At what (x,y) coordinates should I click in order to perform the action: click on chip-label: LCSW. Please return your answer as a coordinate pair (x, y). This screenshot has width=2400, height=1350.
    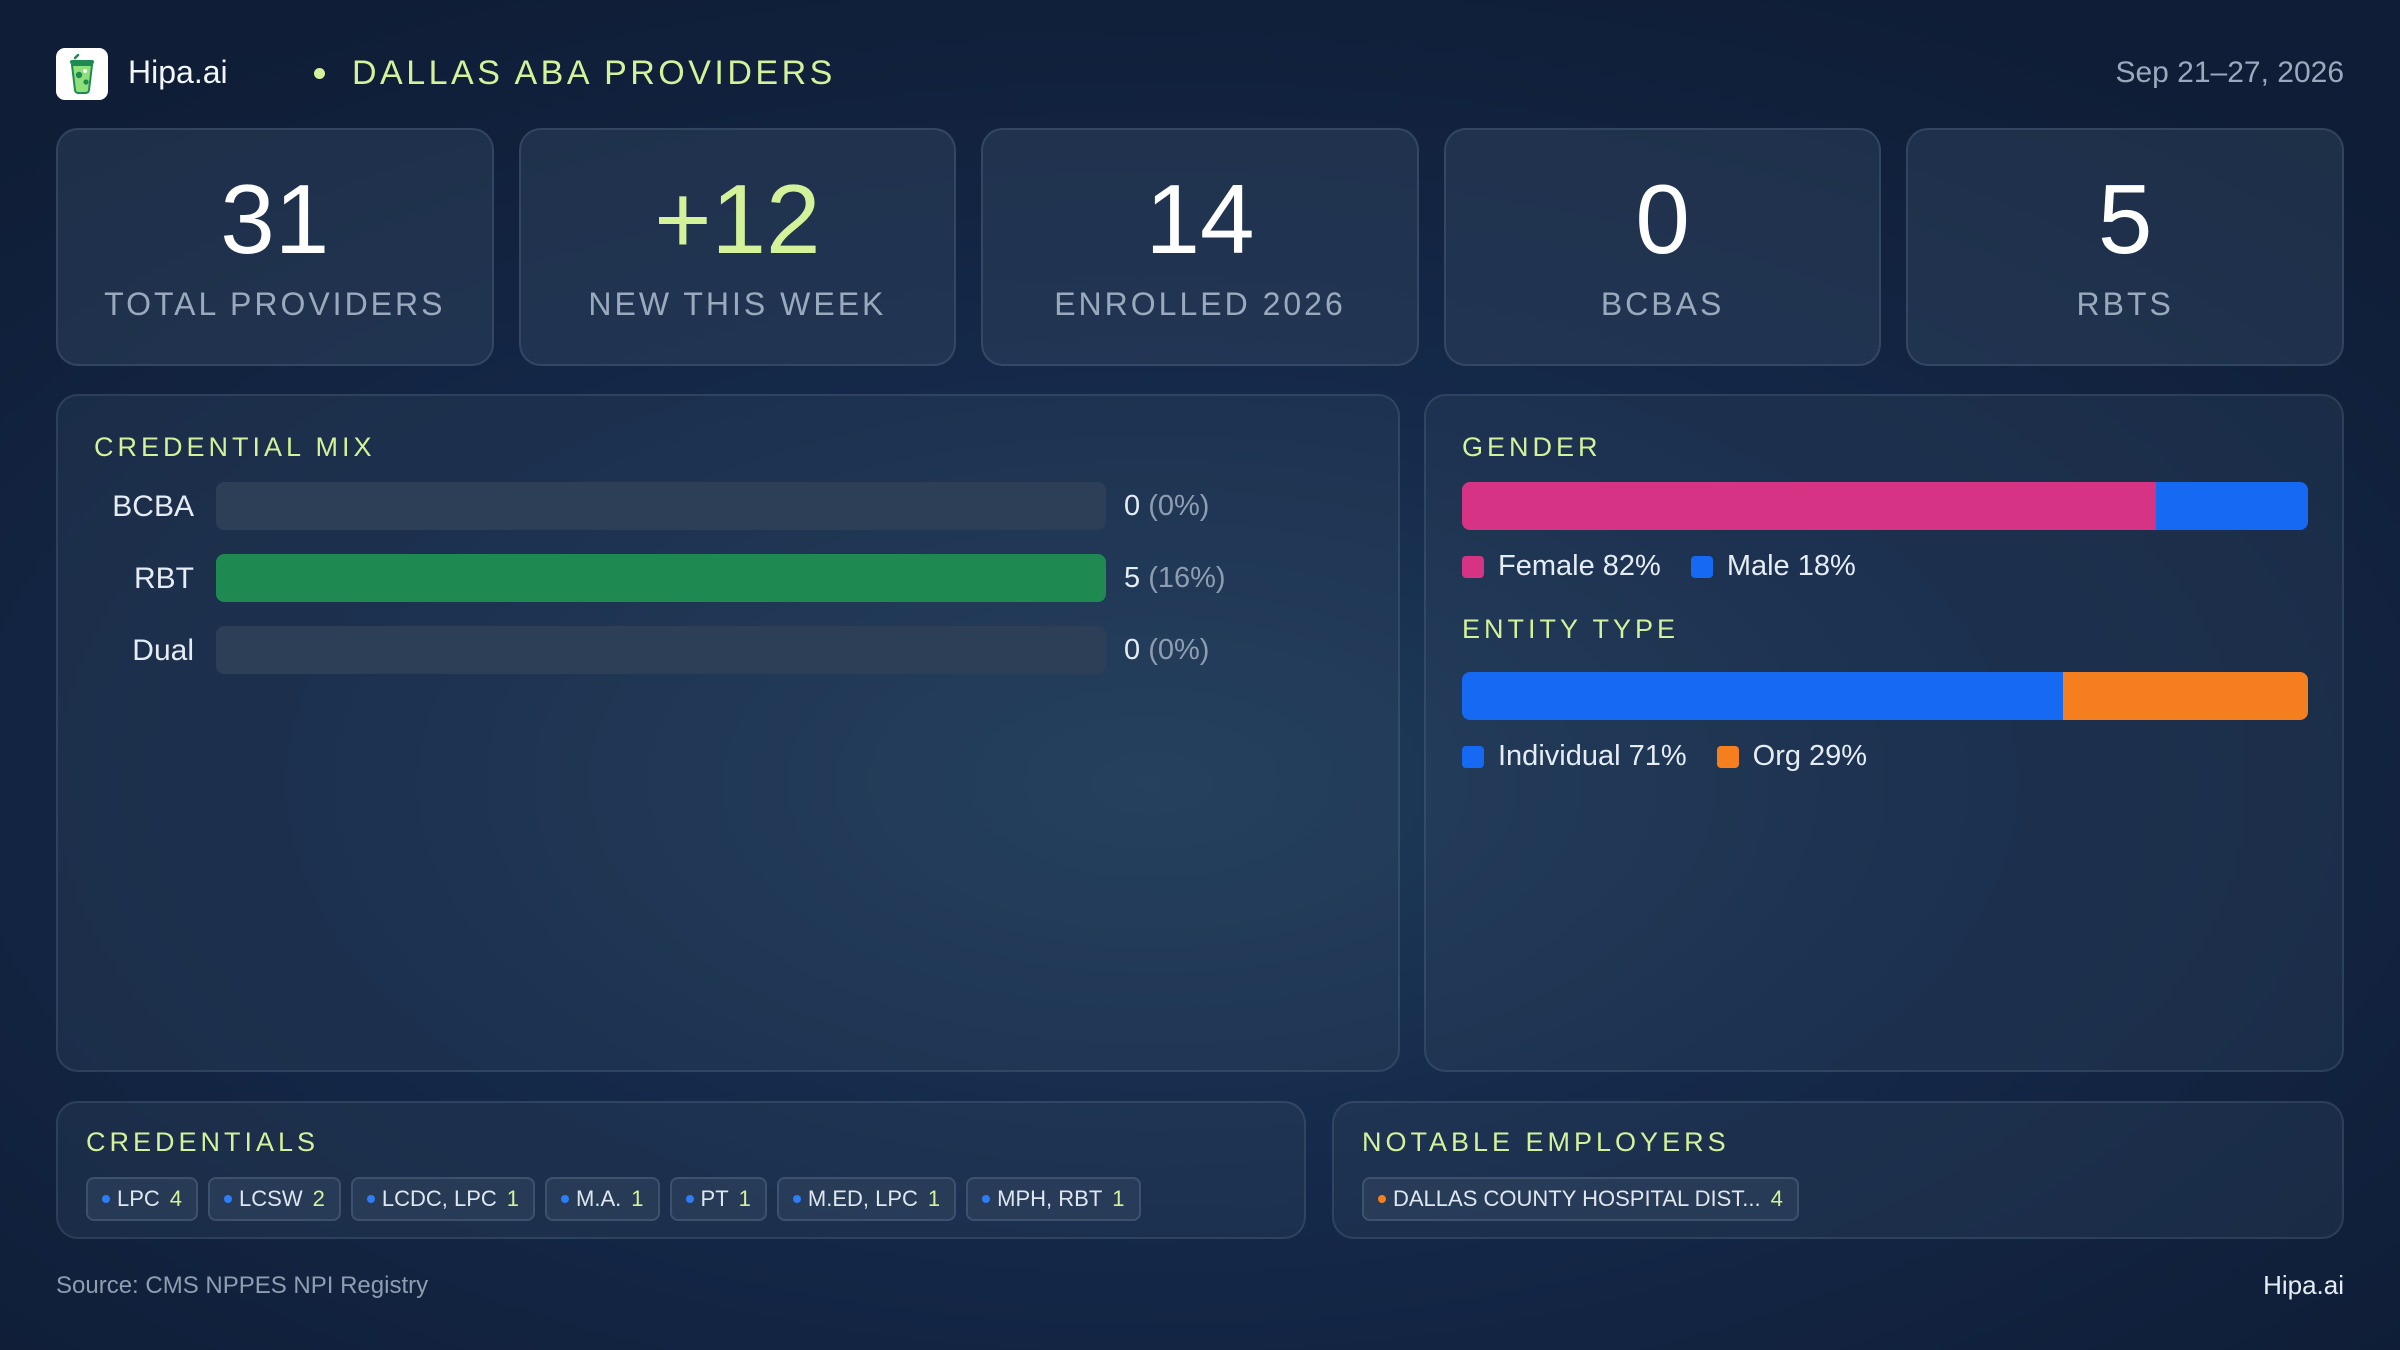
    Looking at the image, I should click on (271, 1198).